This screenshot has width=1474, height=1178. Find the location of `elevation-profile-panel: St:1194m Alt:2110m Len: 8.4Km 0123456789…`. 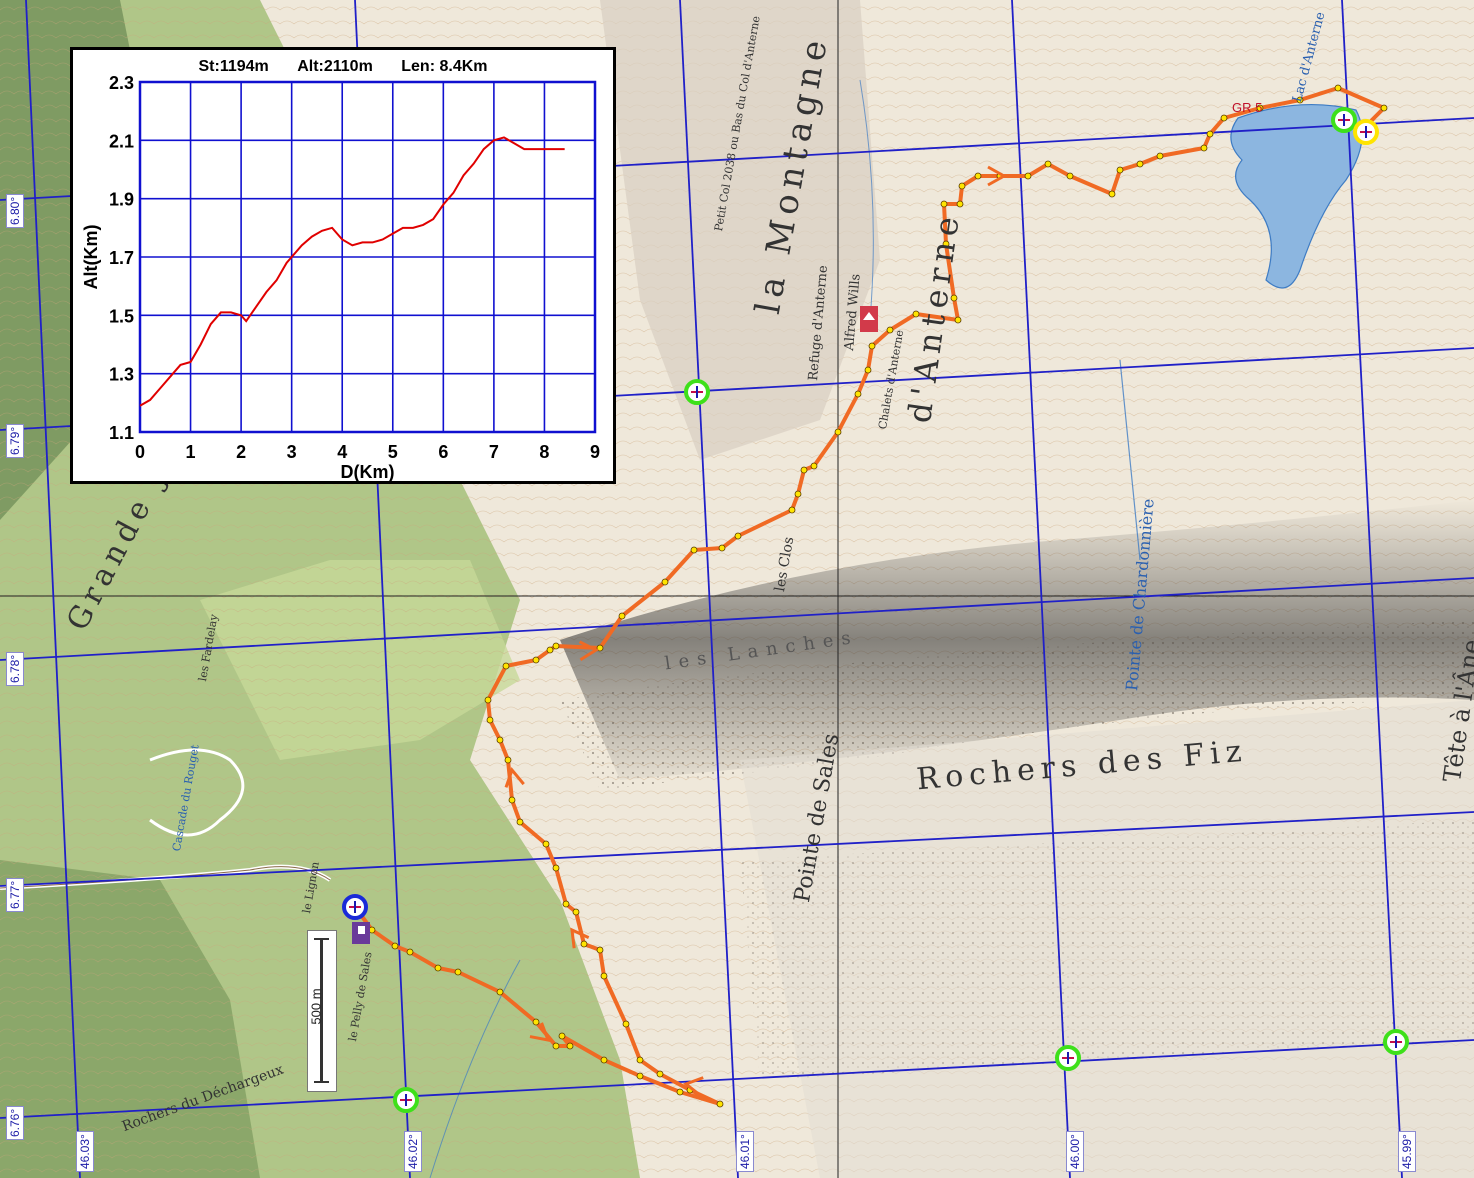

elevation-profile-panel: St:1194m Alt:2110m Len: 8.4Km 0123456789… is located at coordinates (343, 265).